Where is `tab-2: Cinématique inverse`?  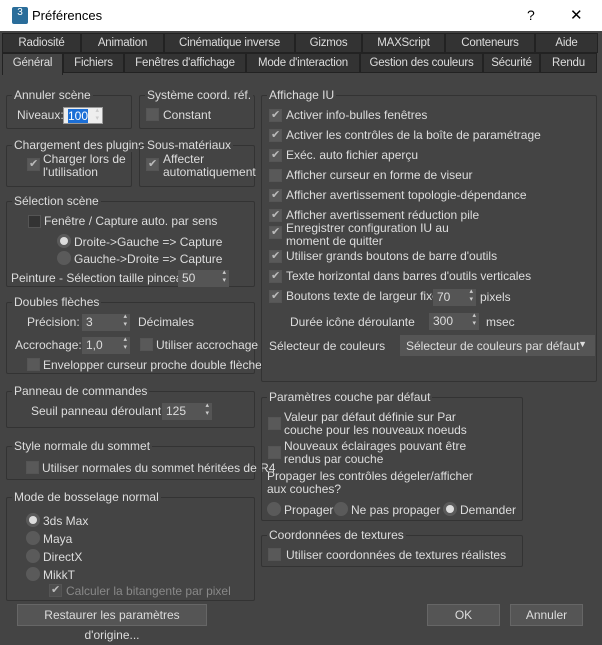
tab-2: Cinématique inverse is located at coordinates (229, 43).